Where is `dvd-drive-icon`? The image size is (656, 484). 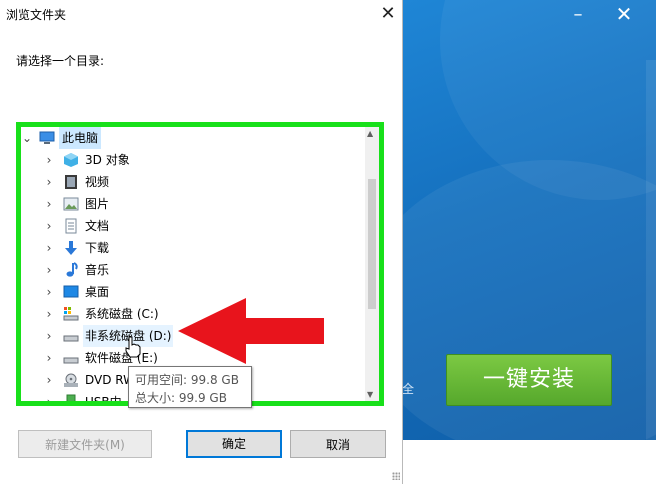 dvd-drive-icon is located at coordinates (71, 380).